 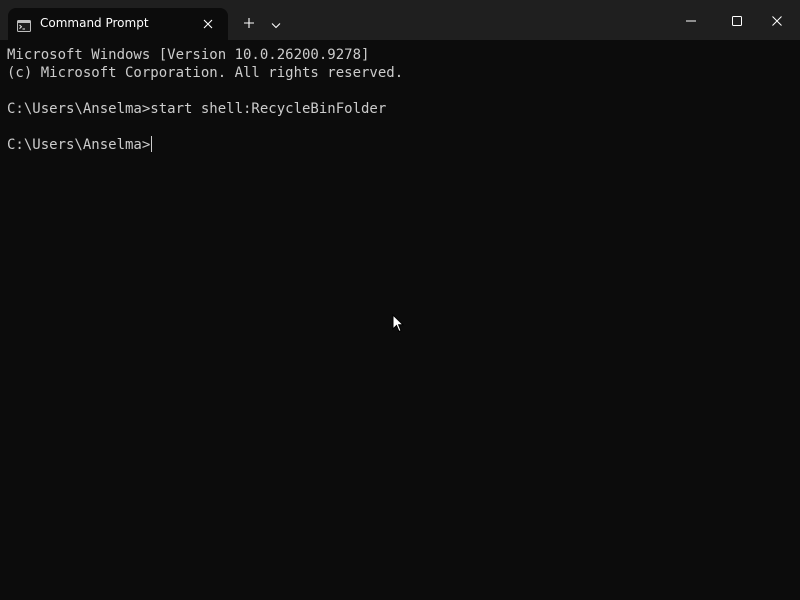 What do you see at coordinates (24, 24) in the screenshot?
I see `command-prompt-icon` at bounding box center [24, 24].